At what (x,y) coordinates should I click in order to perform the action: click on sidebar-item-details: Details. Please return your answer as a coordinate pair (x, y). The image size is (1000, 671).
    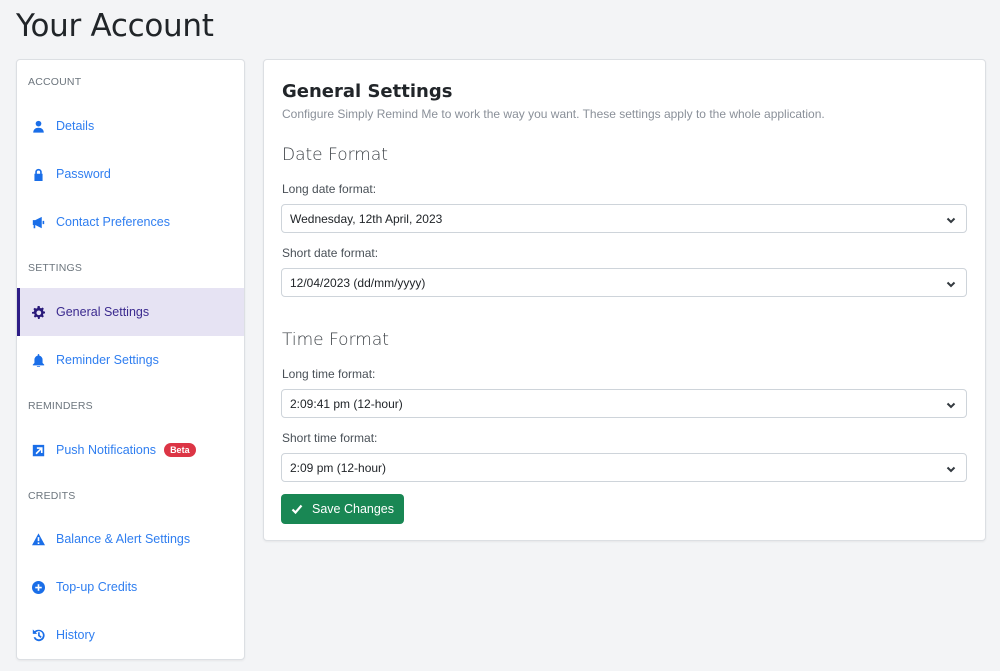
    Looking at the image, I should click on (130, 126).